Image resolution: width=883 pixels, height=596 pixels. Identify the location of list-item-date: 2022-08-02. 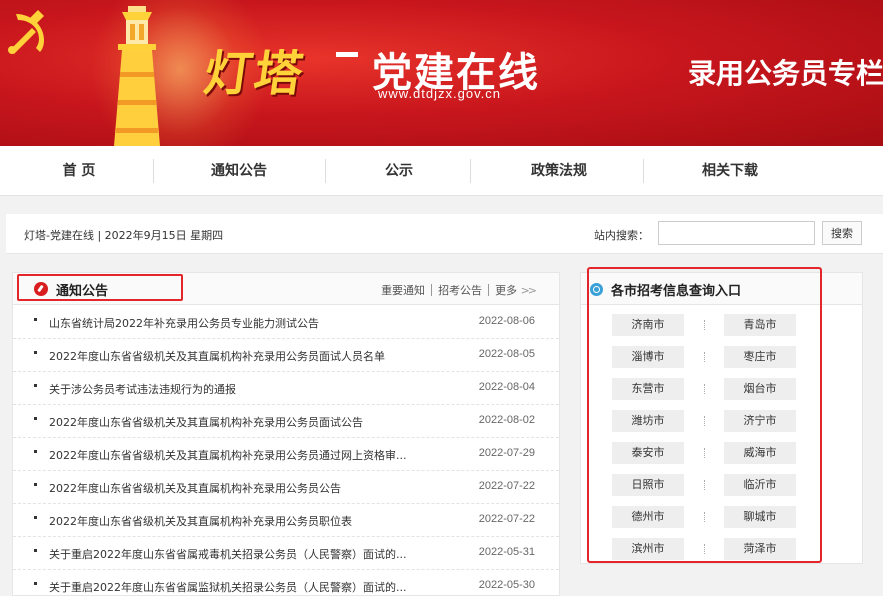
(506, 420).